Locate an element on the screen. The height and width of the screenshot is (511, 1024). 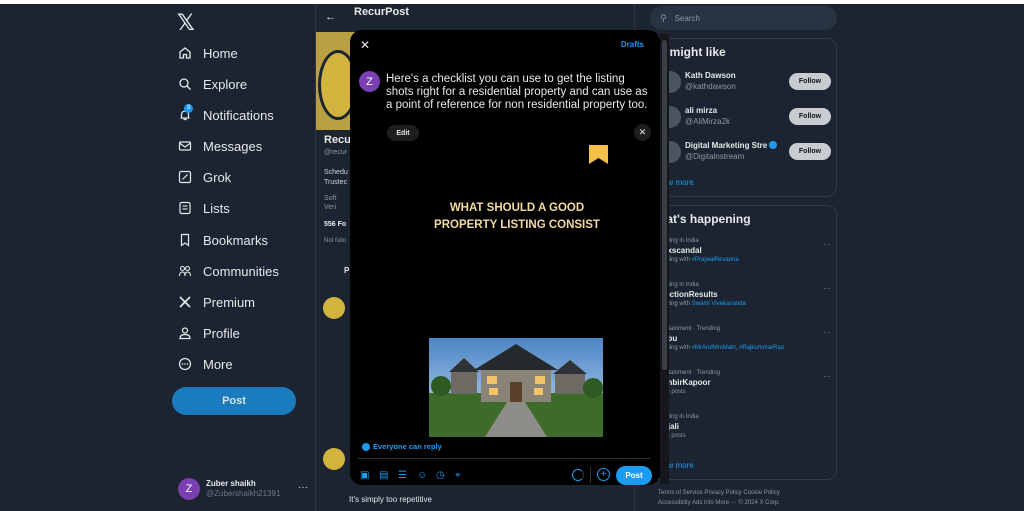
scrollbar-thumb is located at coordinates (664, 205).